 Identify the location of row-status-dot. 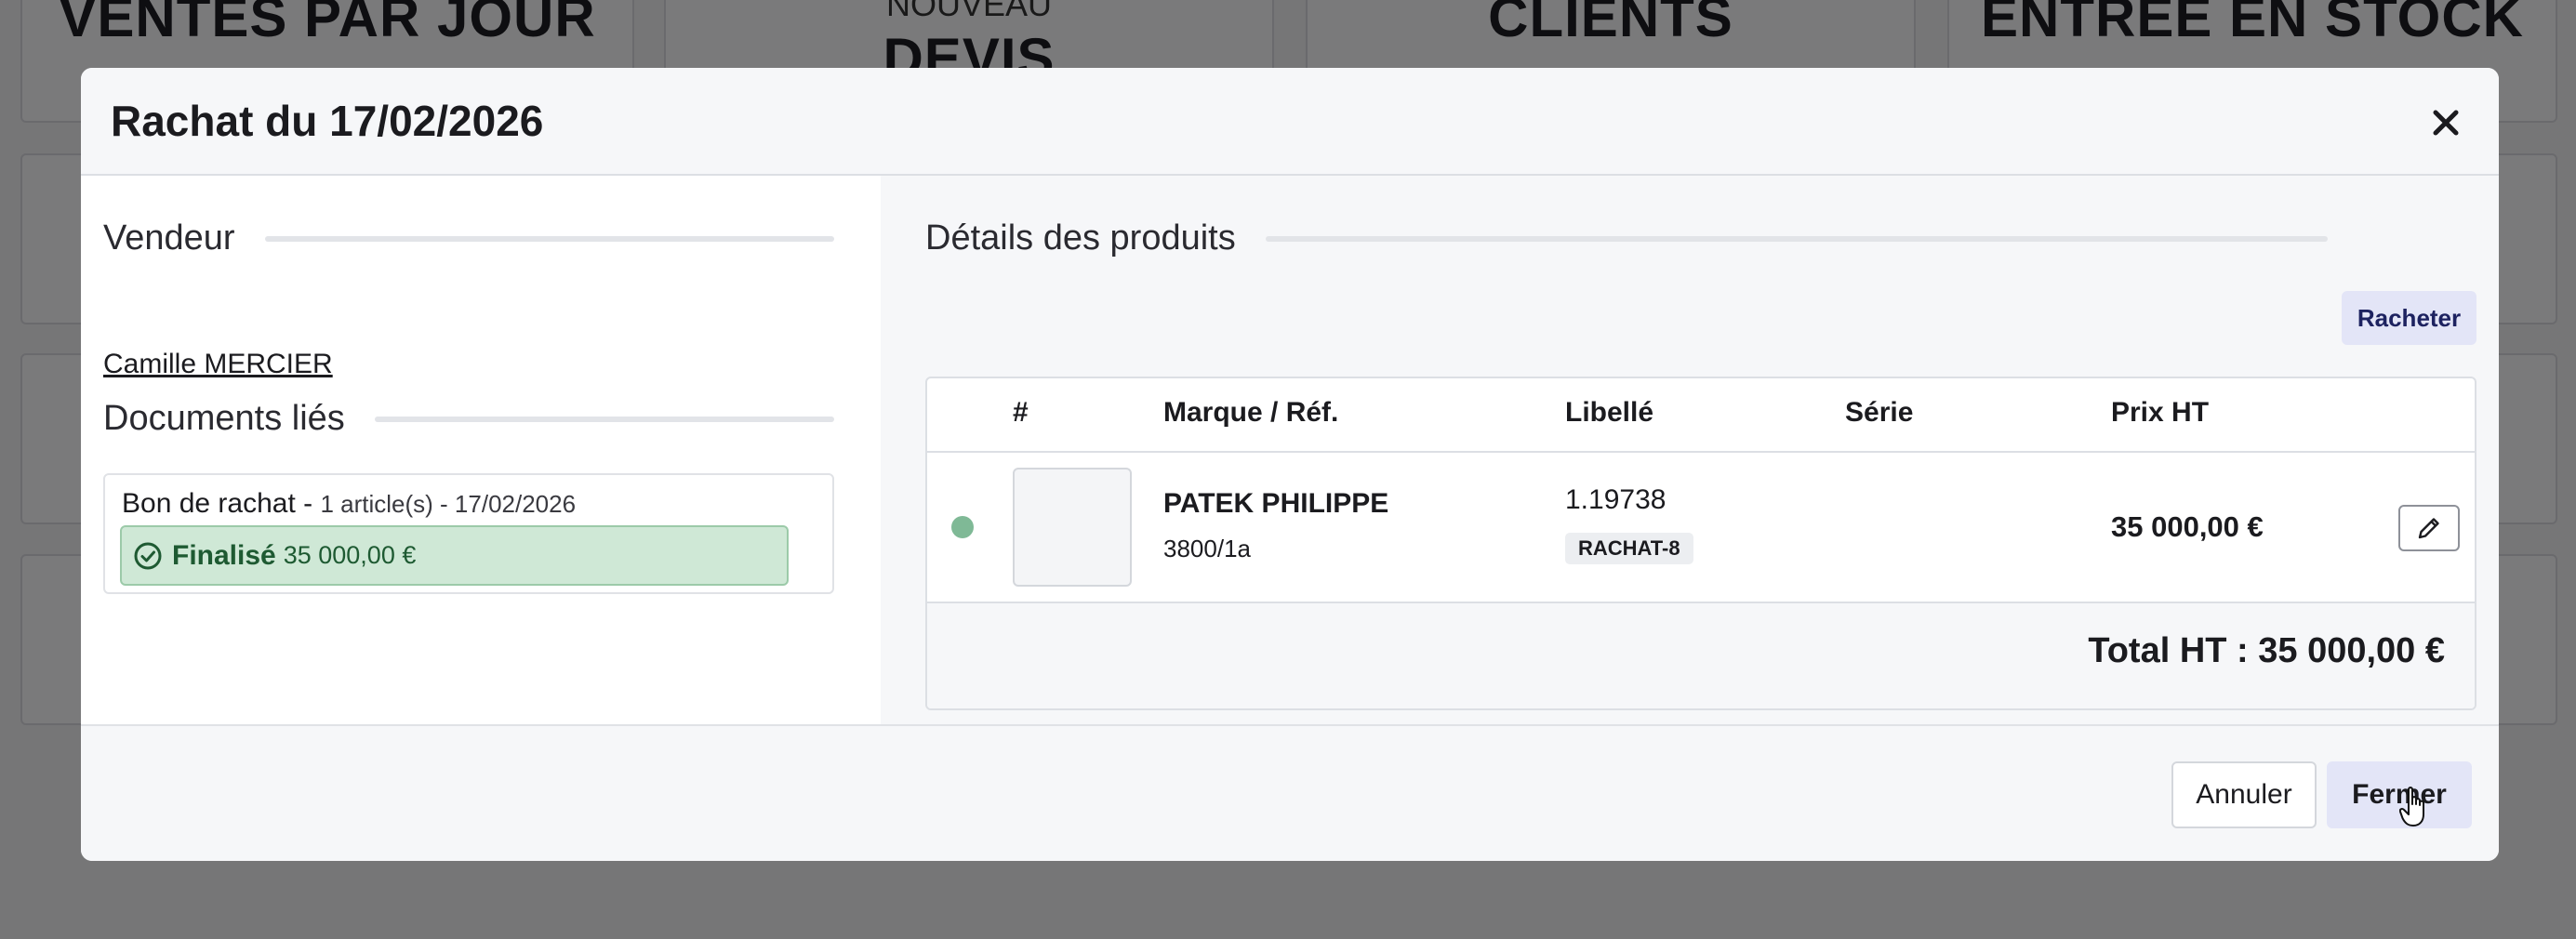
(962, 527).